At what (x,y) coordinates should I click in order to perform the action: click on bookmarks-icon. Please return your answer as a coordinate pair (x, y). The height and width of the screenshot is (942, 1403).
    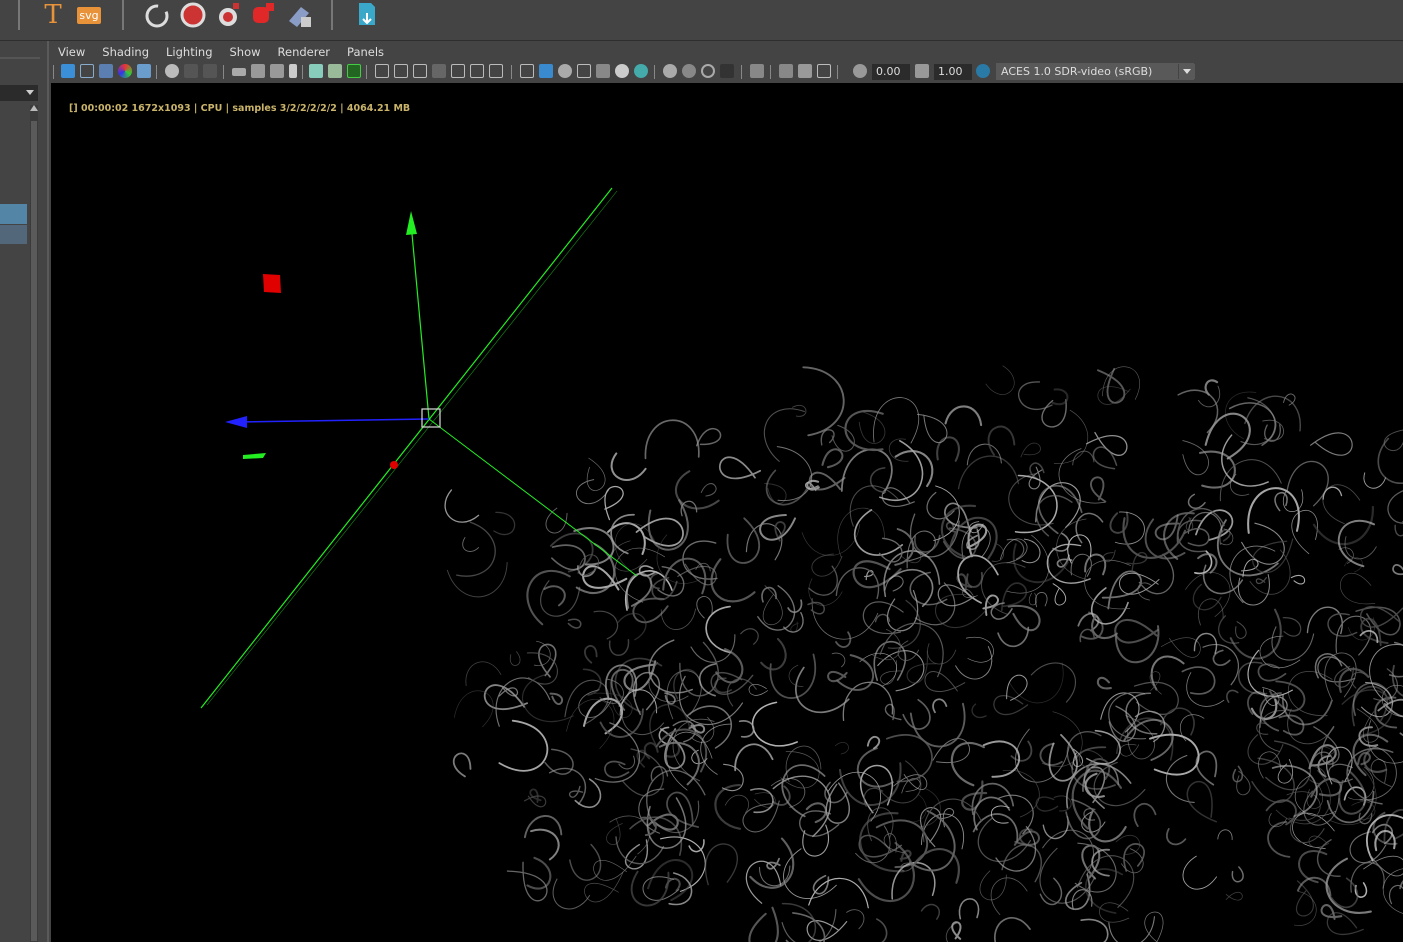
    Looking at the image, I should click on (106, 71).